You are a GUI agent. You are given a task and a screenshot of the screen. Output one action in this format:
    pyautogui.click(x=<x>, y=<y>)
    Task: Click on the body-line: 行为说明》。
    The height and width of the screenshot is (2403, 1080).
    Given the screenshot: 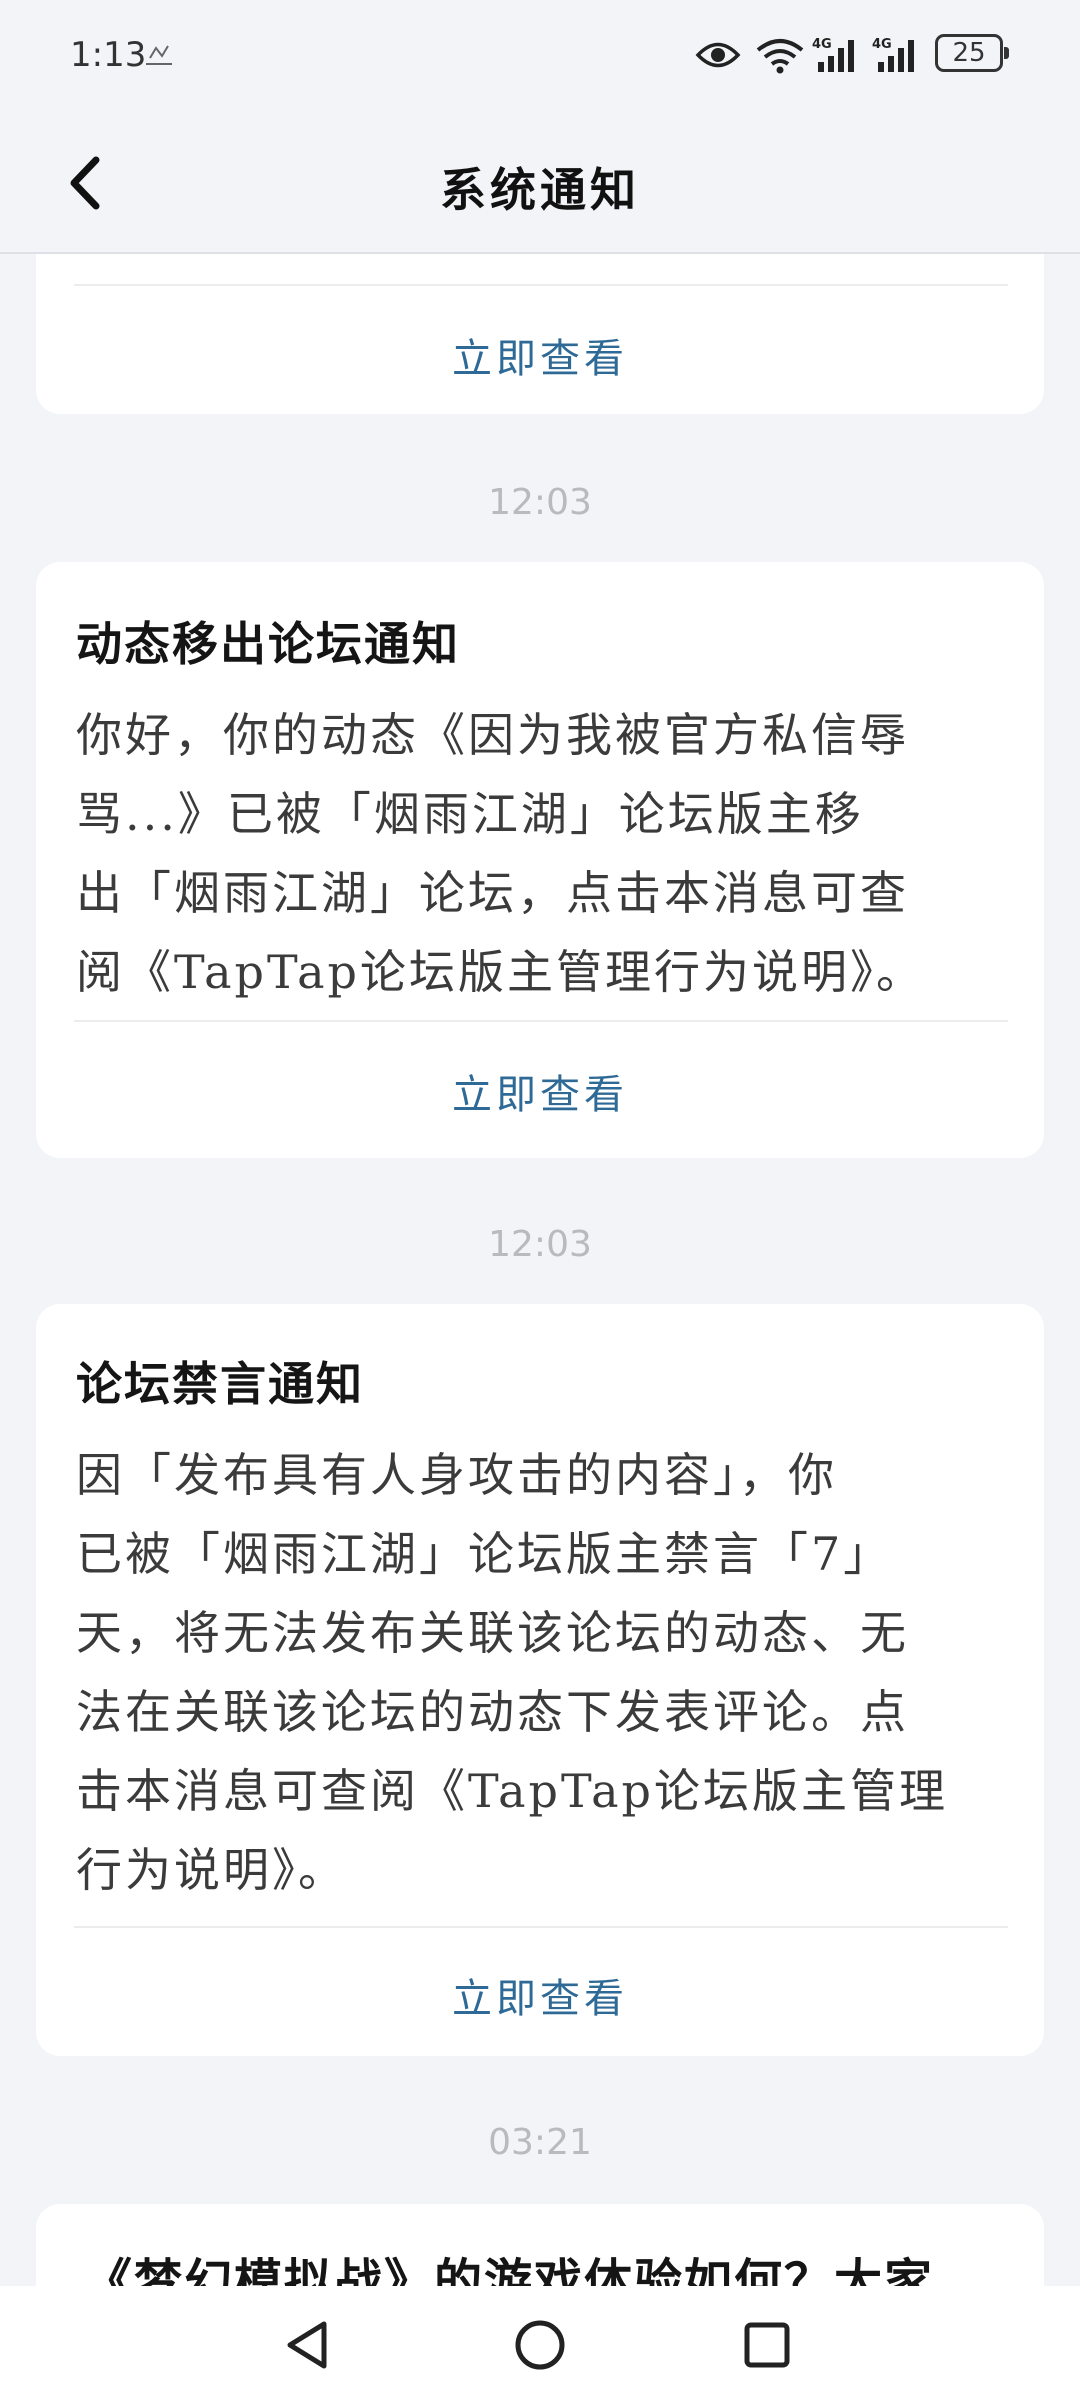 What is the action you would take?
    pyautogui.click(x=211, y=1870)
    